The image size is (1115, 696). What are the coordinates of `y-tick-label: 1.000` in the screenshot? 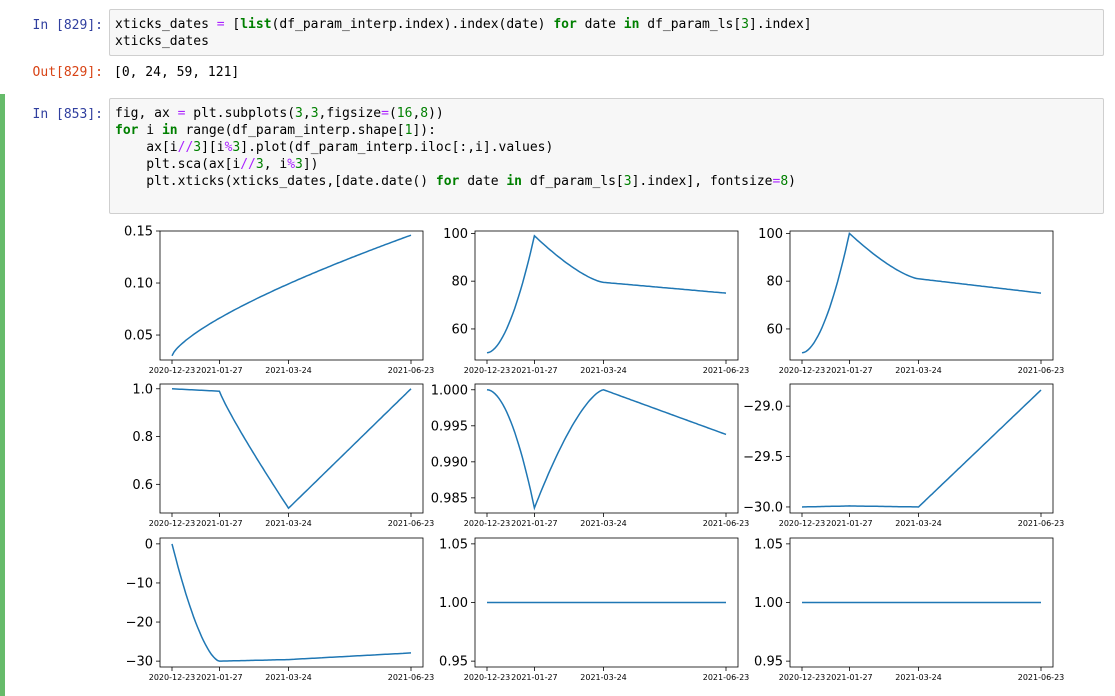 It's located at (449, 390).